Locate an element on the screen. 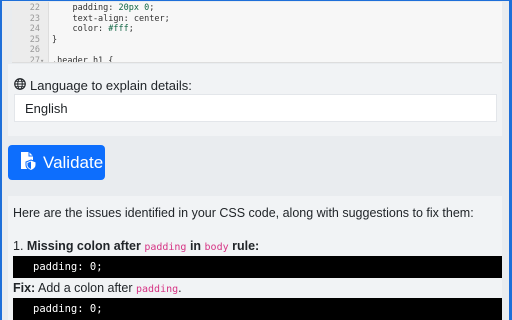  code-block: padding: 0; is located at coordinates (257, 267).